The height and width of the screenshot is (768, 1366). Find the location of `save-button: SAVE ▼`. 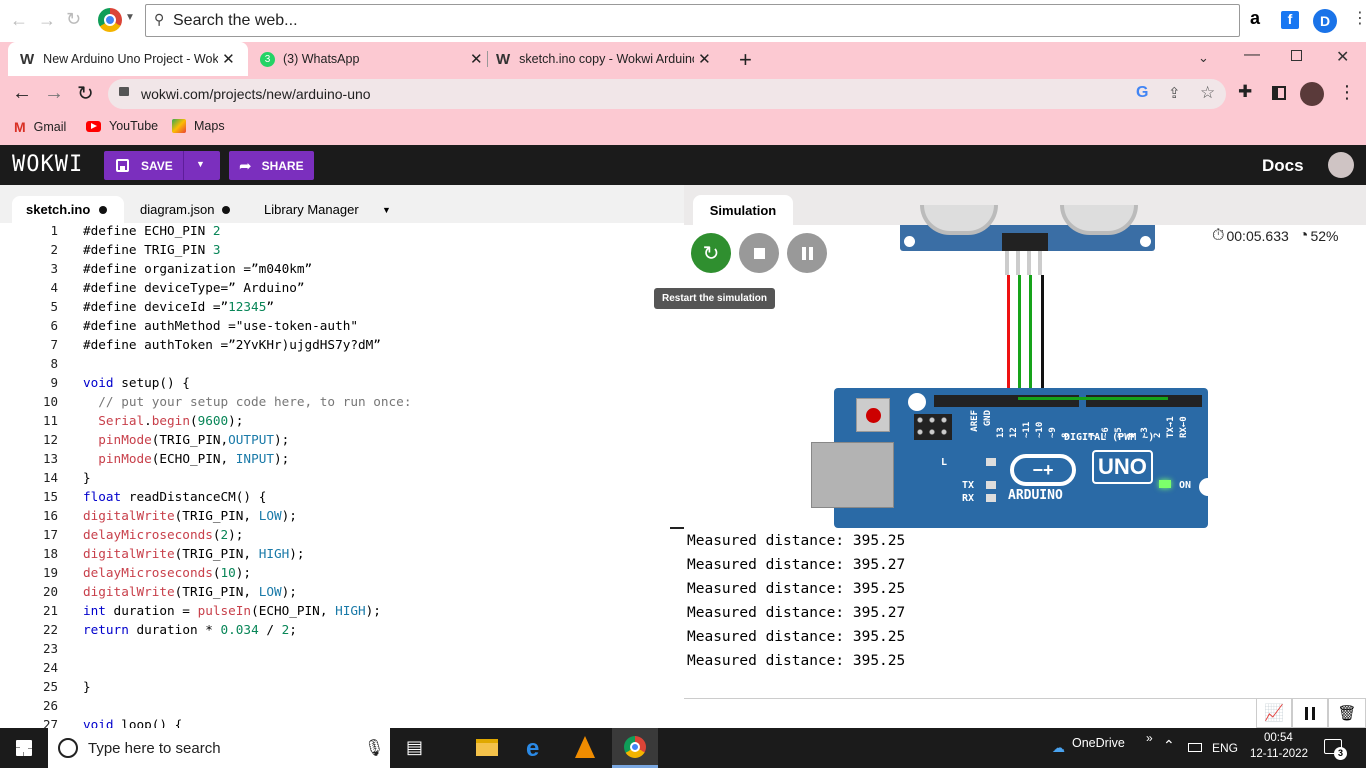

save-button: SAVE ▼ is located at coordinates (162, 165).